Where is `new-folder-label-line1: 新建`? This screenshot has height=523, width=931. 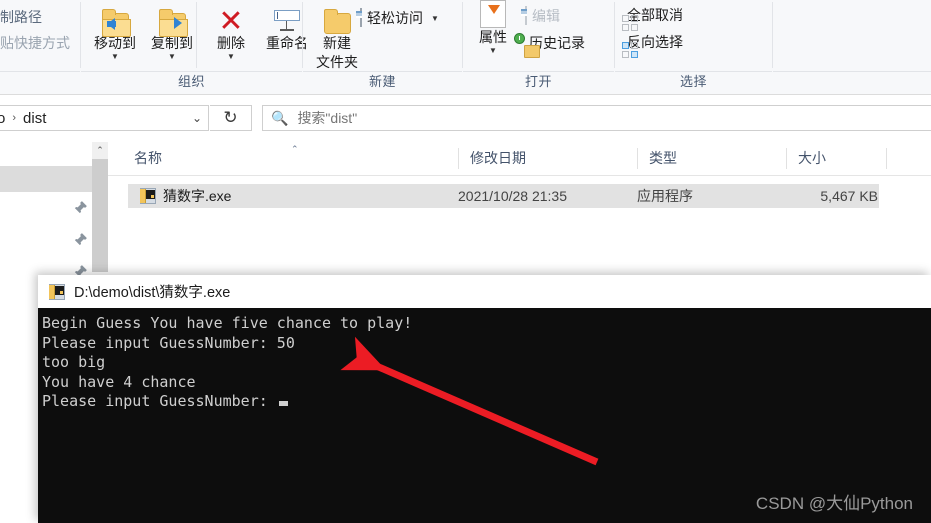 new-folder-label-line1: 新建 is located at coordinates (337, 43).